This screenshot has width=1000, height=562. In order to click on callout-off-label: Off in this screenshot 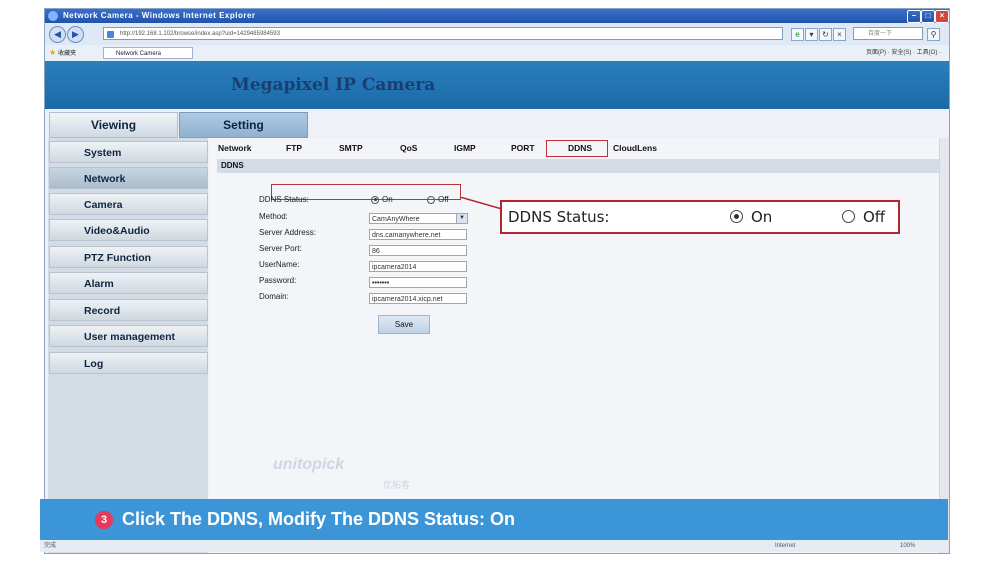, I will do `click(874, 217)`.